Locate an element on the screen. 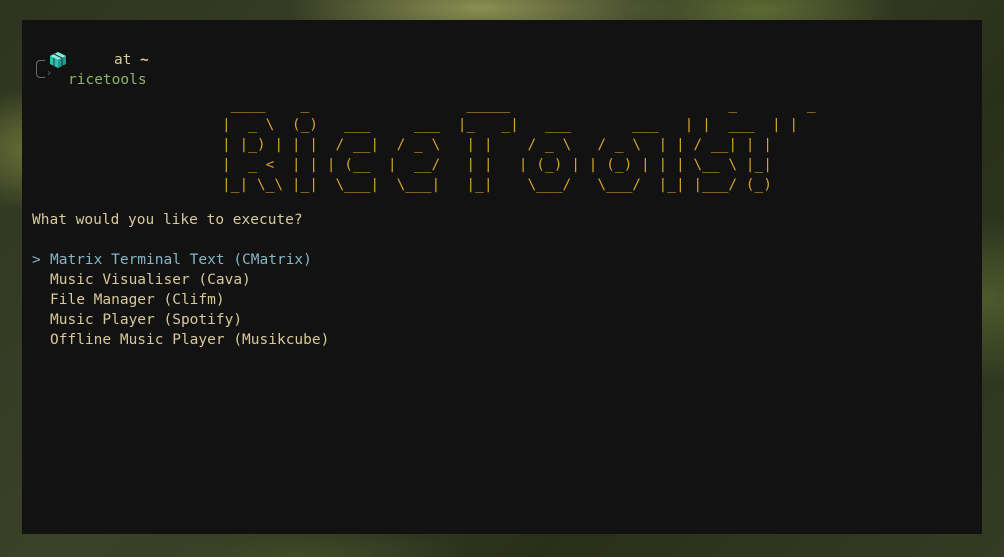 The width and height of the screenshot is (1004, 557). menu-item-cmatrix: > Matrix Terminal Text (CMatrix) is located at coordinates (180, 260).